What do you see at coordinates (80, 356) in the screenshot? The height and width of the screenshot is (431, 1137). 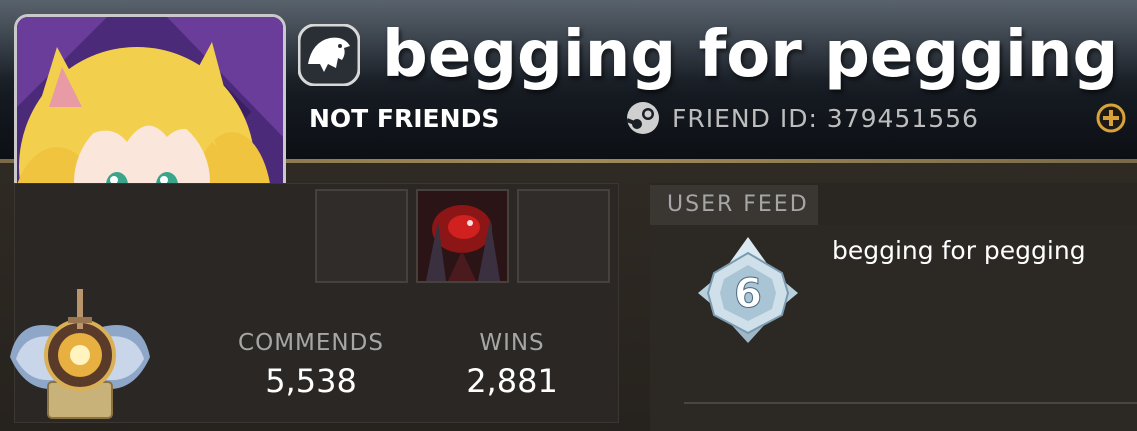 I see `rank-medal-icon` at bounding box center [80, 356].